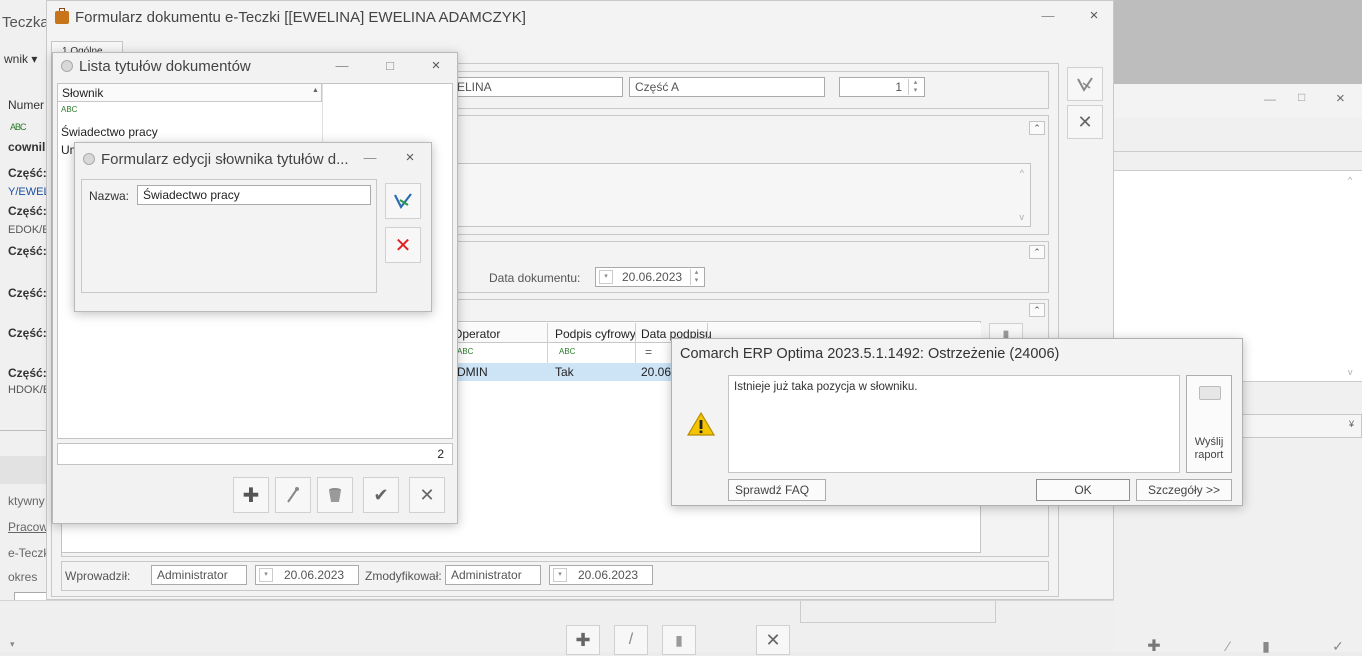 Image resolution: width=1362 pixels, height=656 pixels. Describe the element at coordinates (1209, 424) in the screenshot. I see `send-report-button: Wyślij raport` at that location.